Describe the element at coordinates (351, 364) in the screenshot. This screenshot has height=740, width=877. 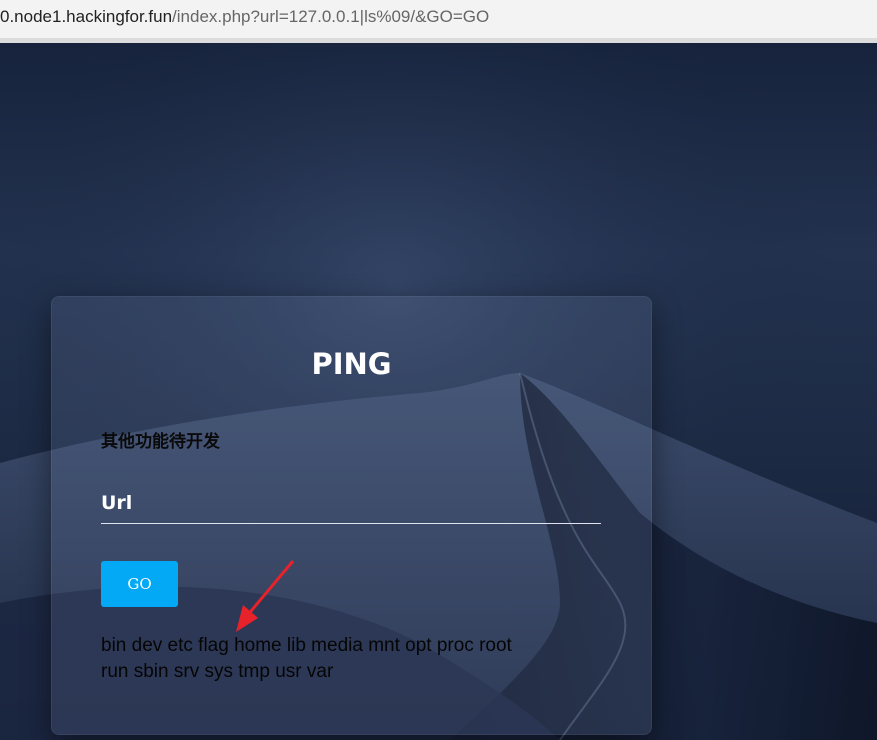
I see `page-title: PING` at that location.